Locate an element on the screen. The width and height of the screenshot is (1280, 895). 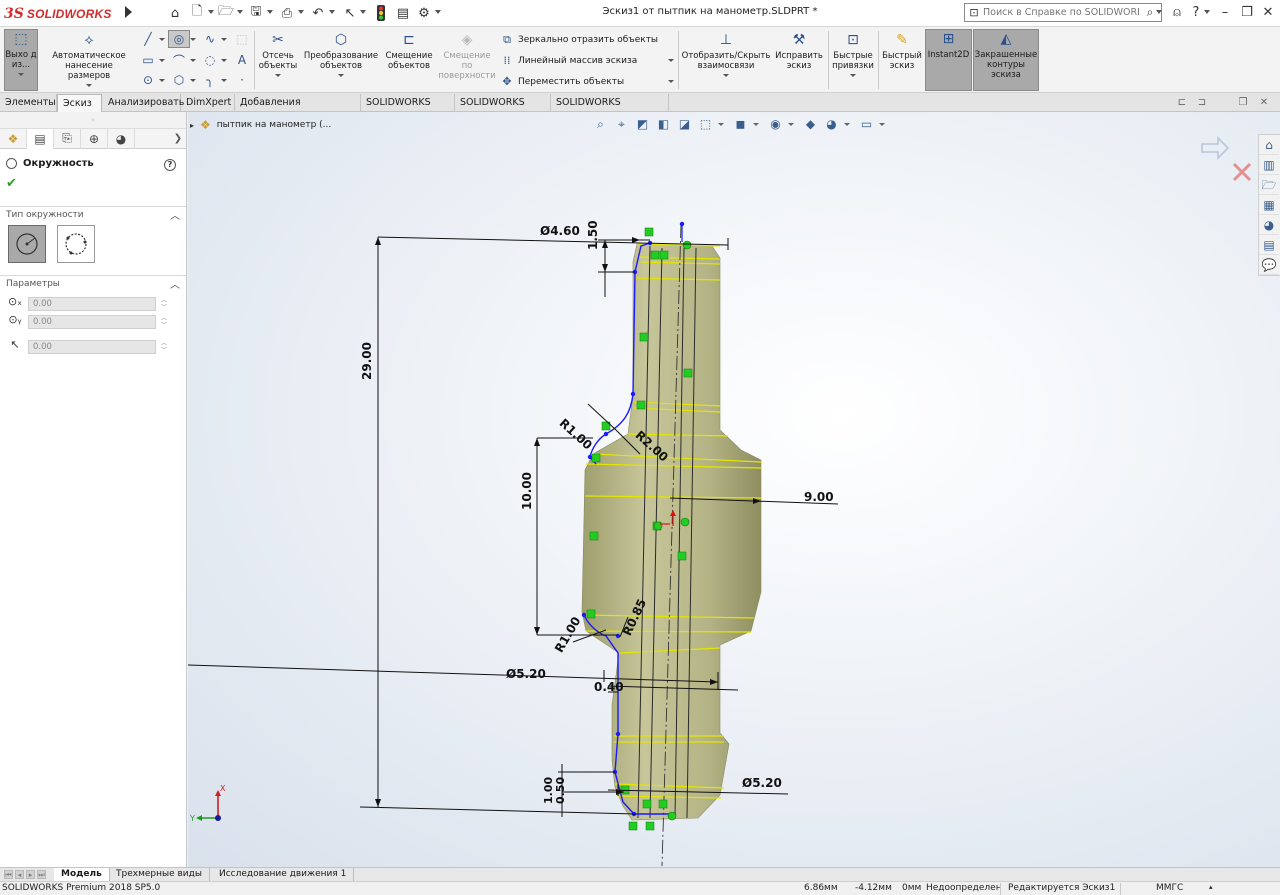
doc-close-icon: ✕ is located at coordinates (1264, 103).